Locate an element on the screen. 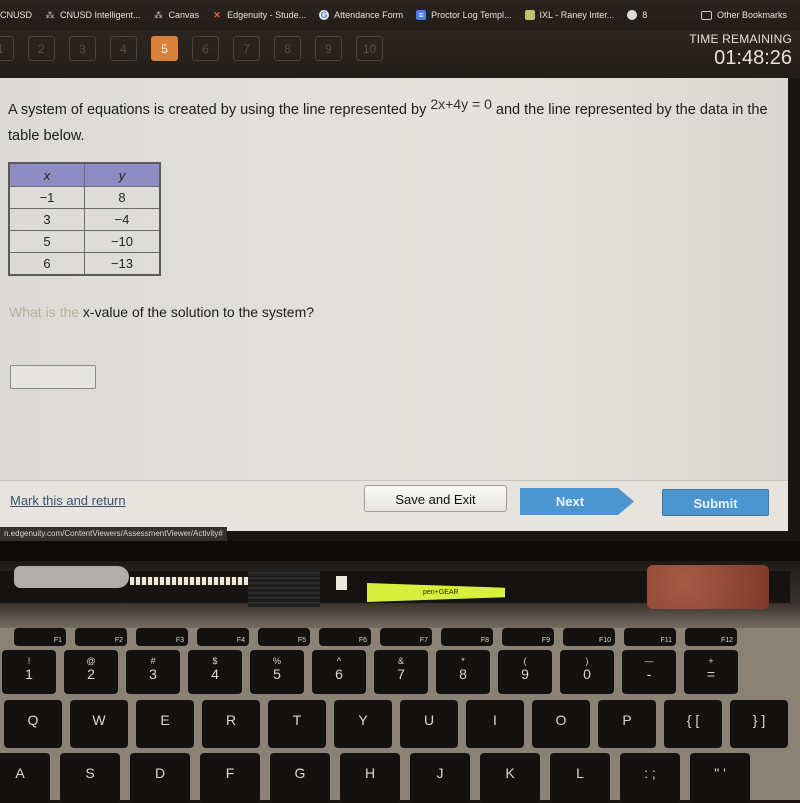  bookmark-folder-8: 8 is located at coordinates (637, 15).